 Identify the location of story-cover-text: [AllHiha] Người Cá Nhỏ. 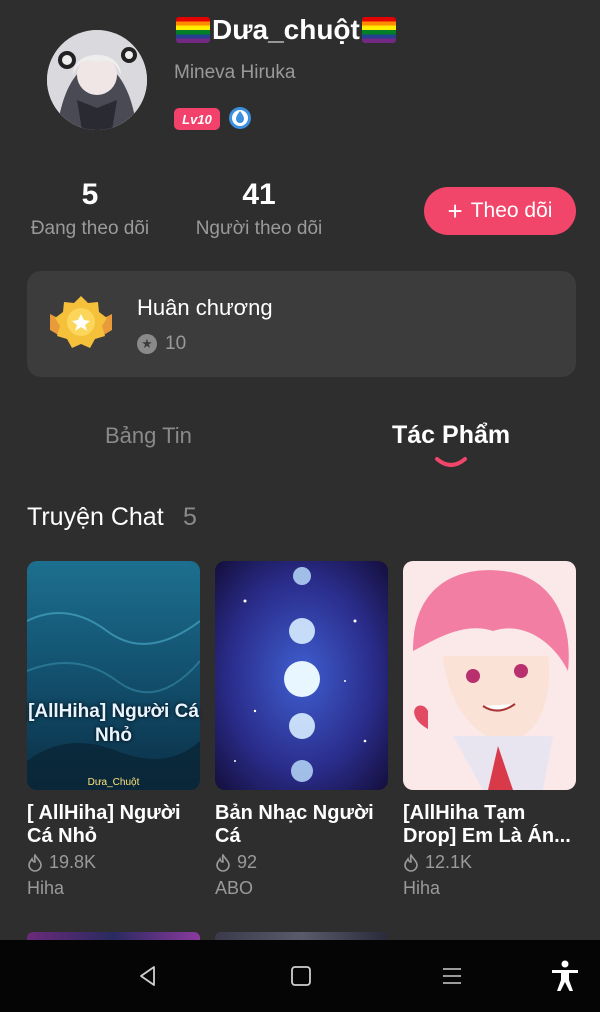
(113, 723).